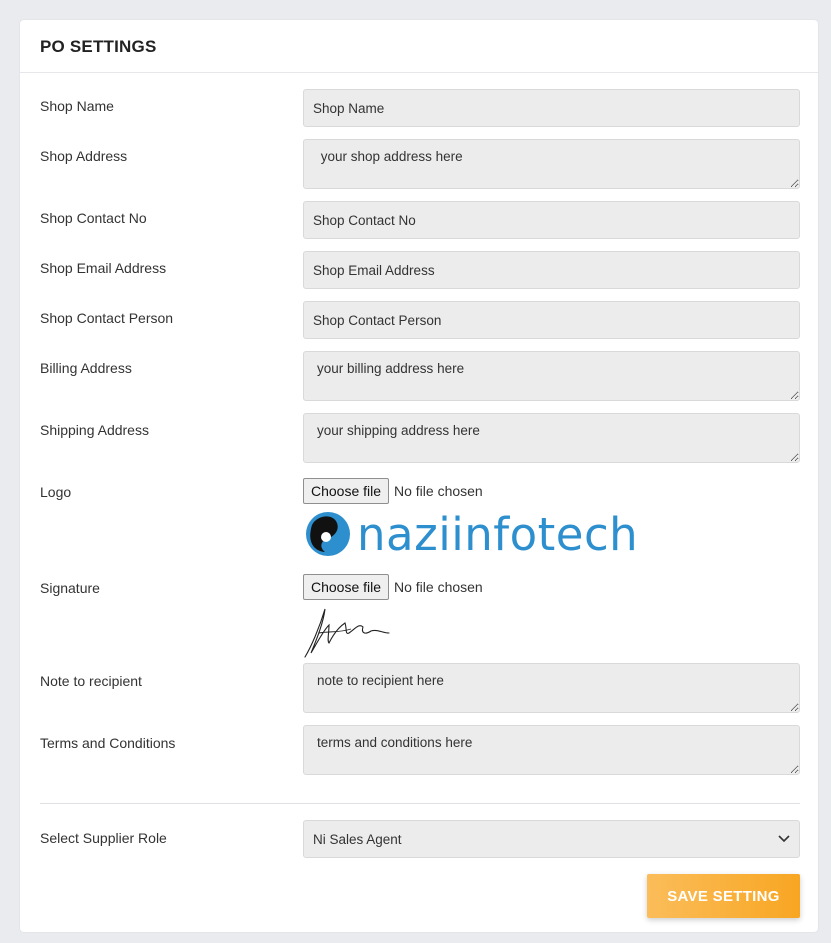 The image size is (831, 943). I want to click on logo-choose-file-button: Choose file, so click(346, 491).